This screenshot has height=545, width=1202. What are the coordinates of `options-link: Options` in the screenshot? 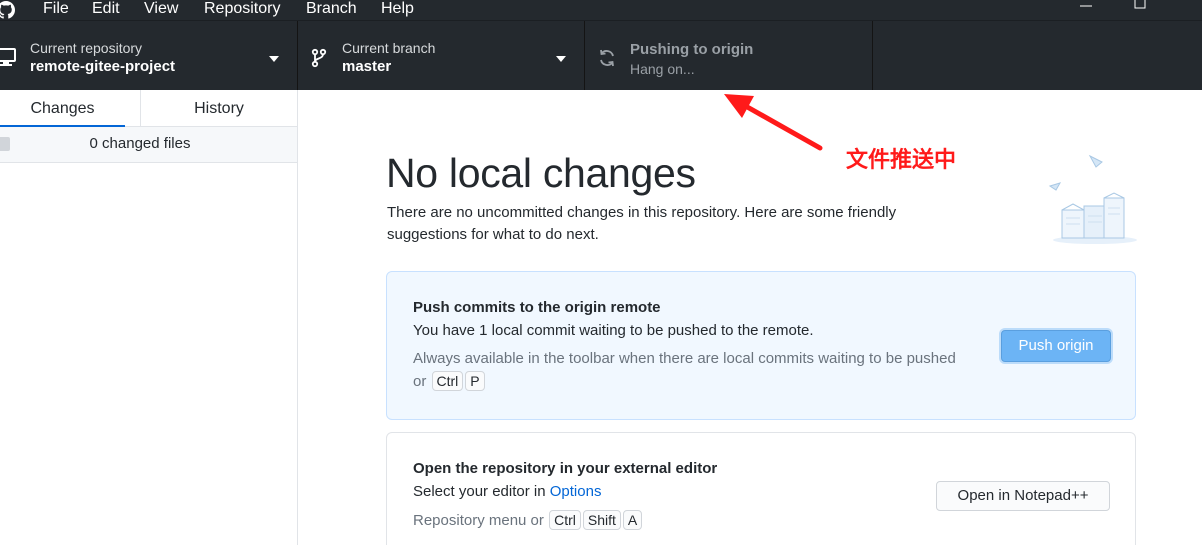 It's located at (576, 491).